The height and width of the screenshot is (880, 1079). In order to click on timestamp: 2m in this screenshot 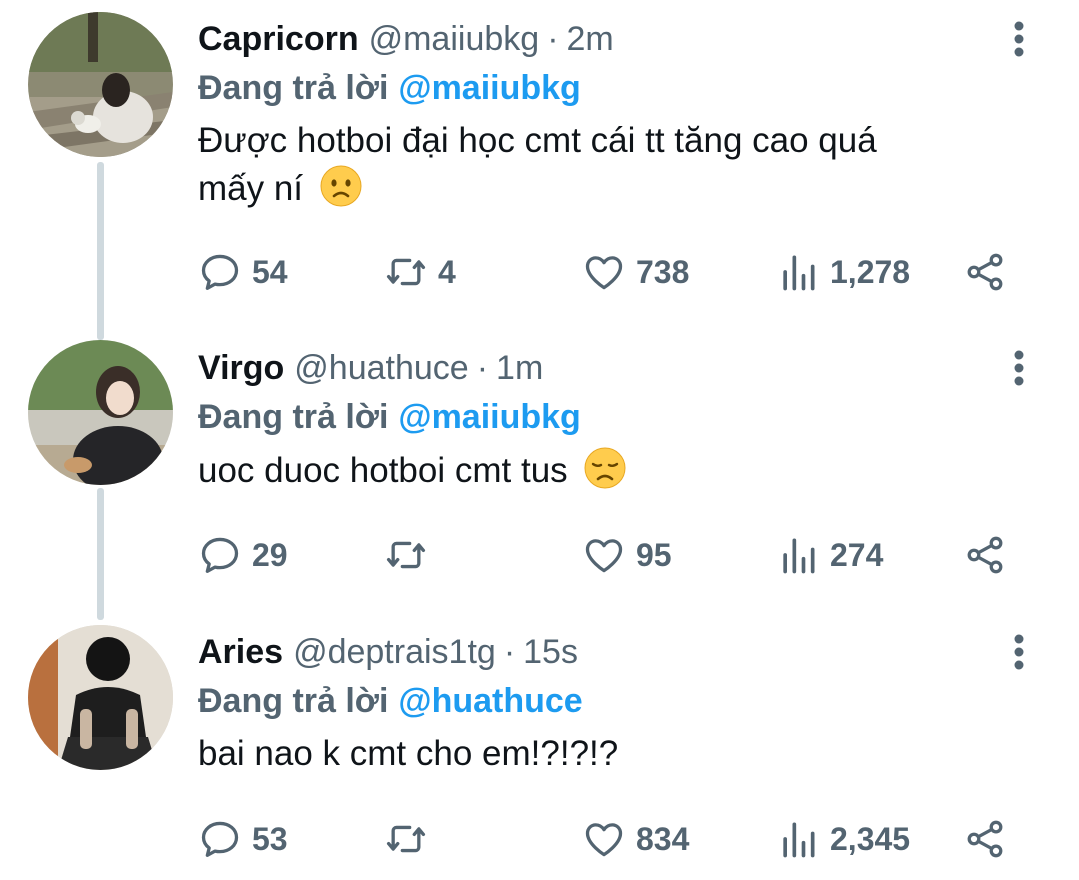, I will do `click(590, 39)`.